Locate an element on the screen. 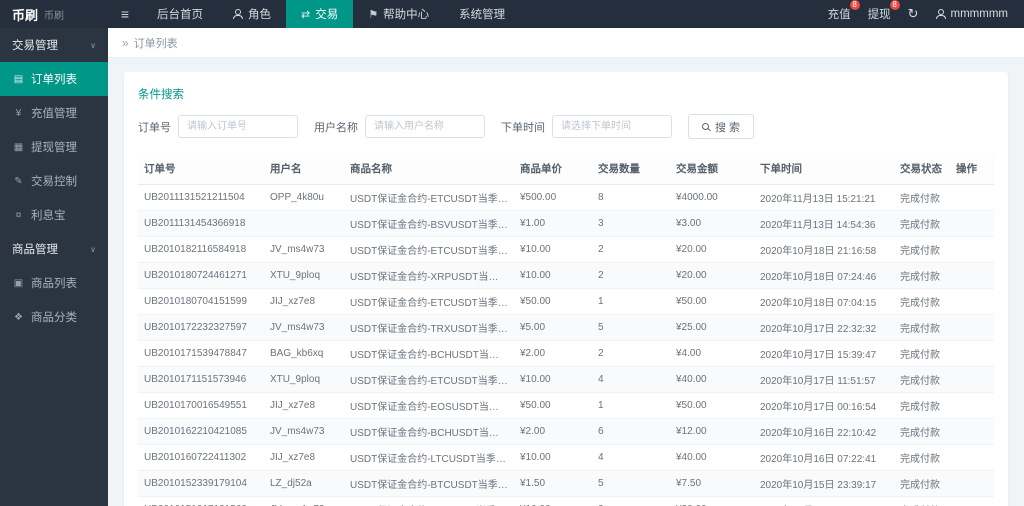 This screenshot has height=506, width=1024. top-nav-system: 系统管理 is located at coordinates (482, 14).